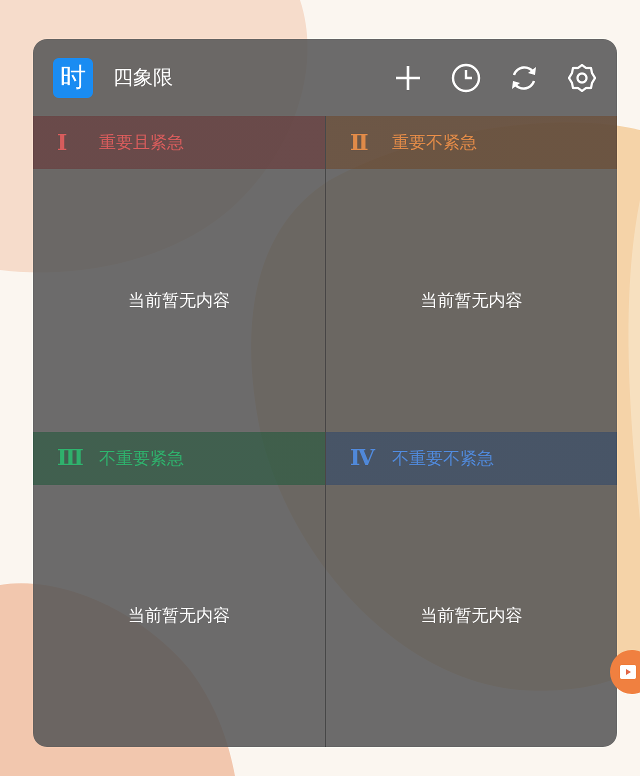  I want to click on roman-numeral: Ⅳ, so click(363, 458).